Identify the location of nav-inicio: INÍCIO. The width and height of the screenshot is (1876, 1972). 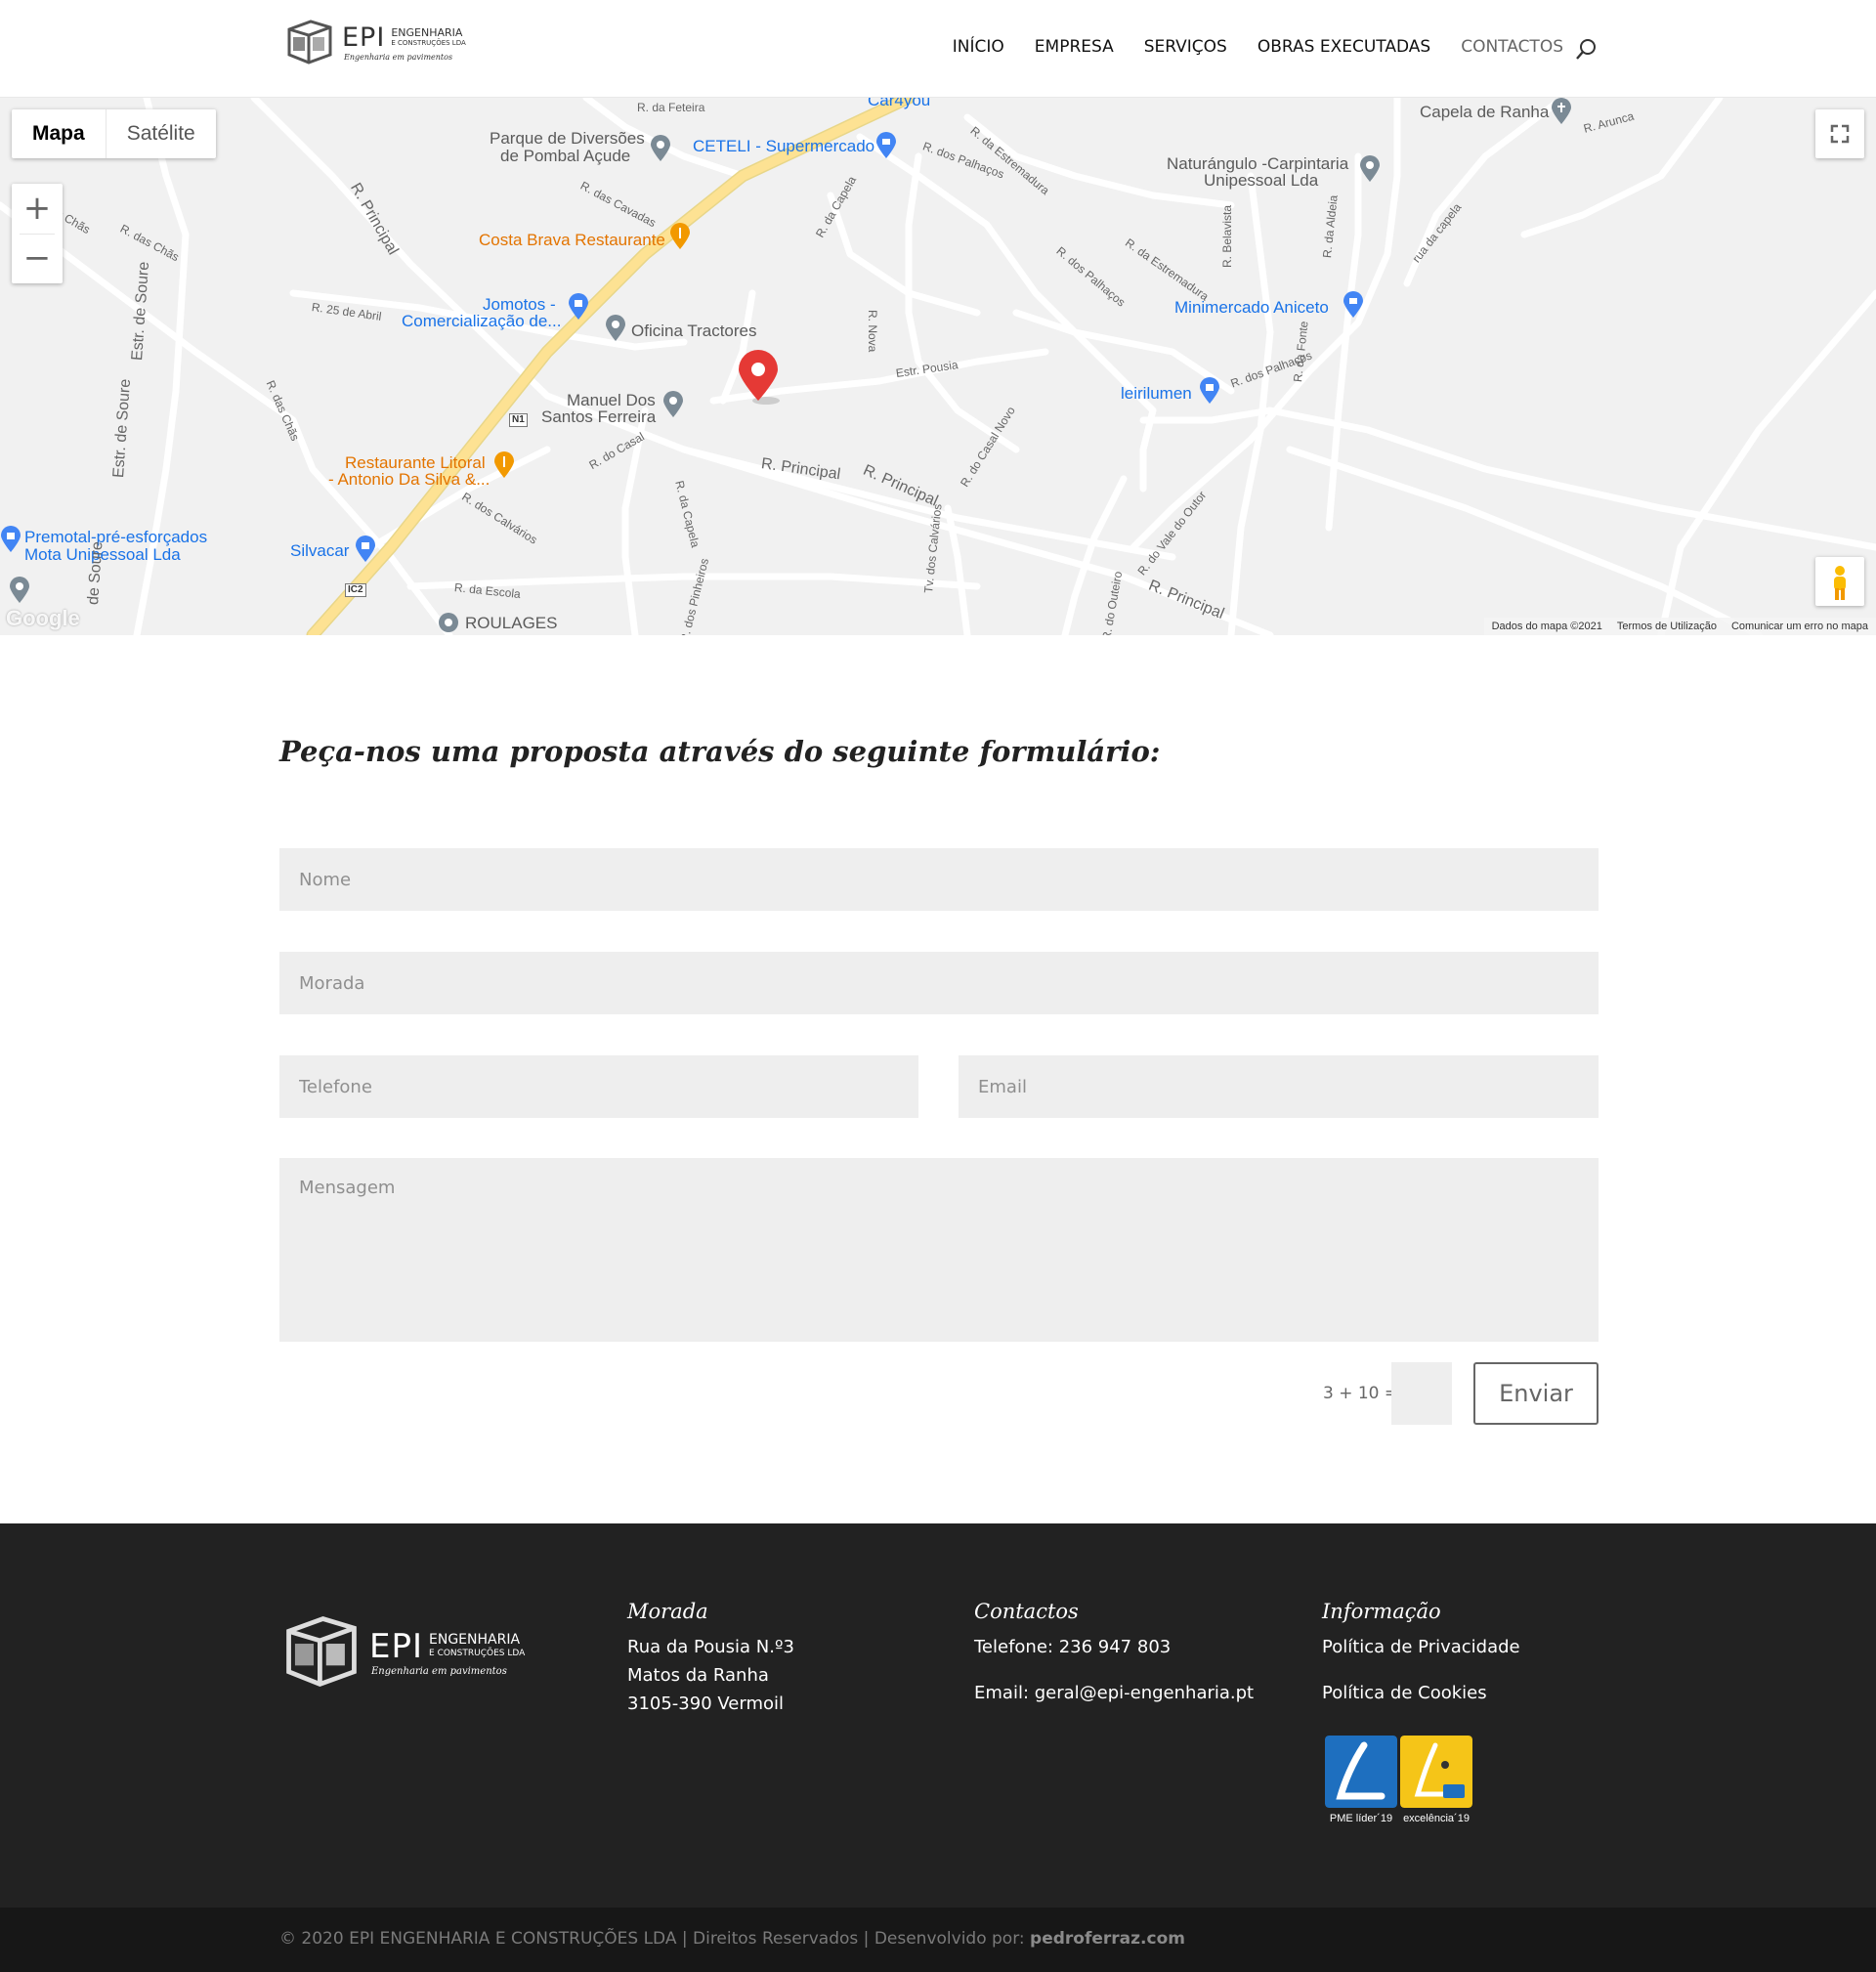
(978, 47).